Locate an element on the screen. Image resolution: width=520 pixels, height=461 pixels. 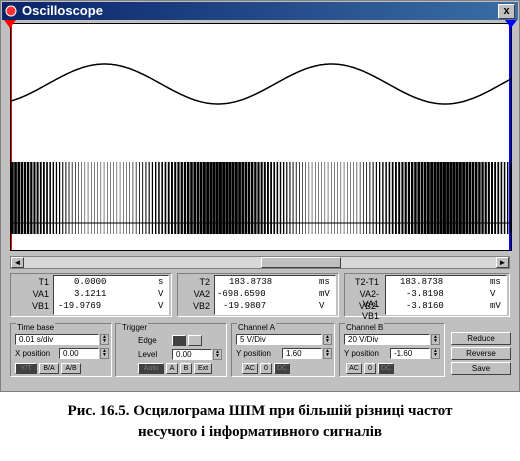
value-t2-t1: 183.8738 is located at coordinates (422, 282).